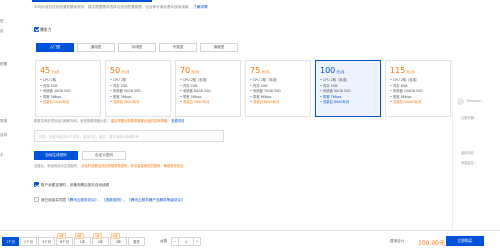 The height and width of the screenshot is (250, 500). Describe the element at coordinates (125, 91) in the screenshot. I see `card-spec-disk: •系统盘 50GB SSD` at that location.